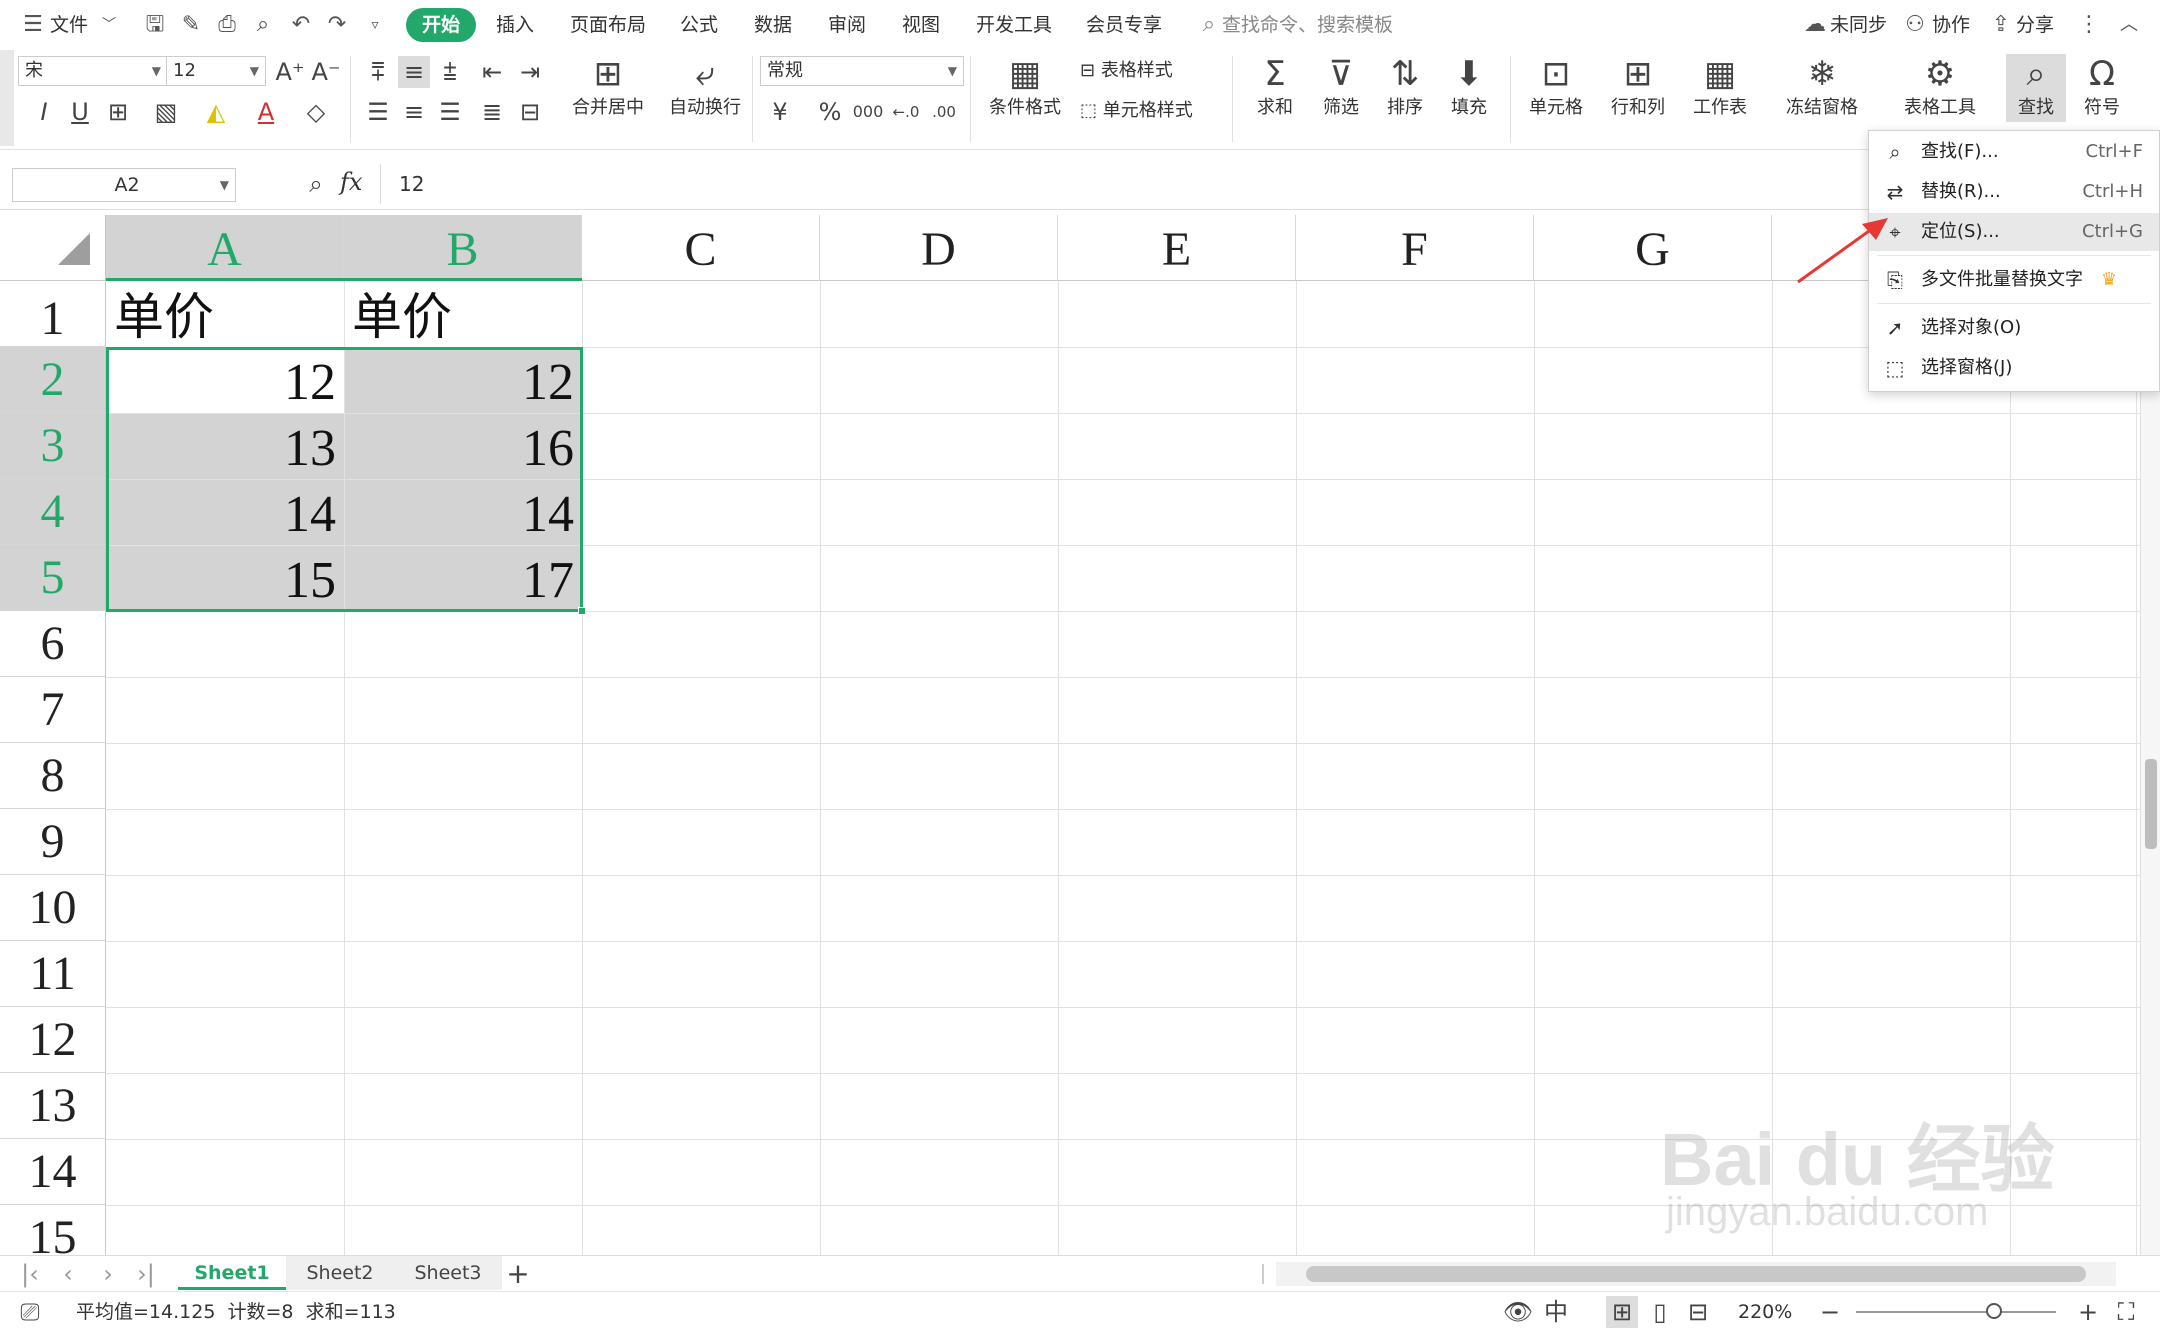 The height and width of the screenshot is (1332, 2160). I want to click on ribbon-scroll-left, so click(7, 98).